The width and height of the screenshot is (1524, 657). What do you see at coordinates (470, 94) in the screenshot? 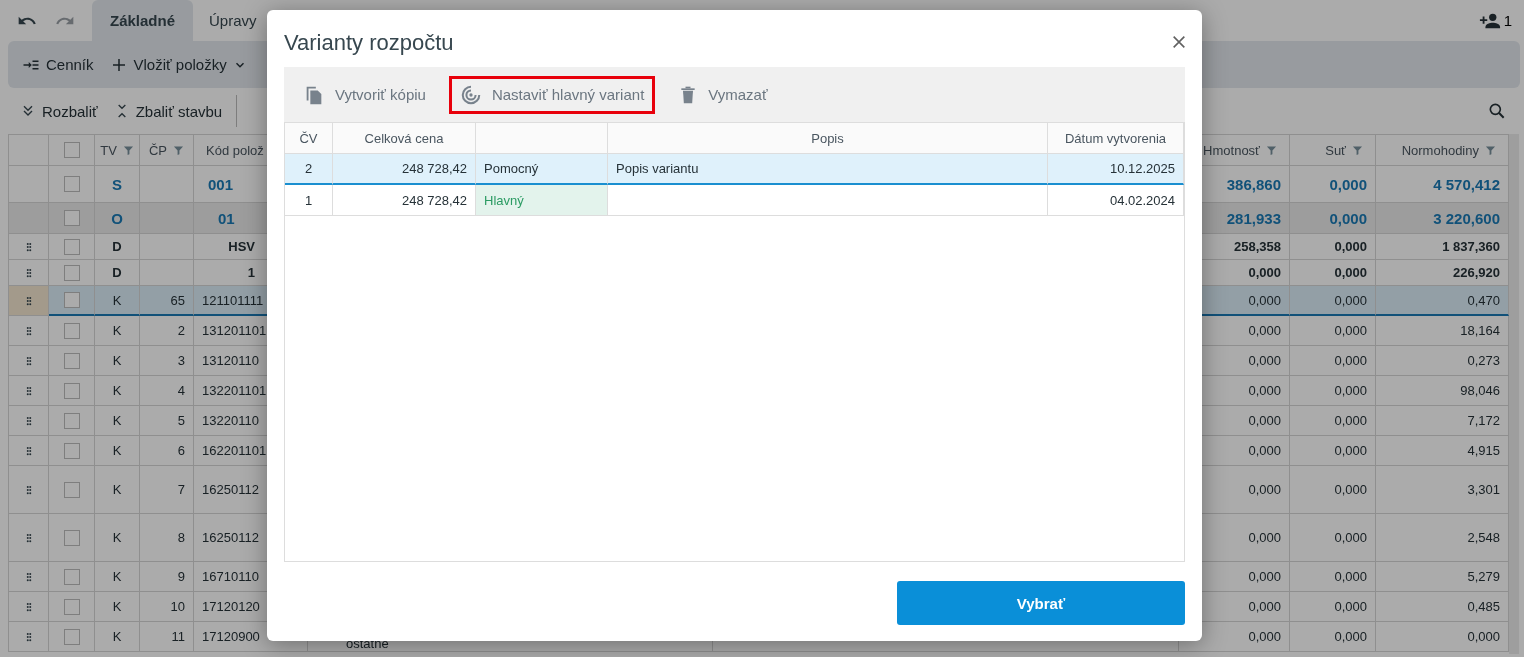
I see `target-icon` at bounding box center [470, 94].